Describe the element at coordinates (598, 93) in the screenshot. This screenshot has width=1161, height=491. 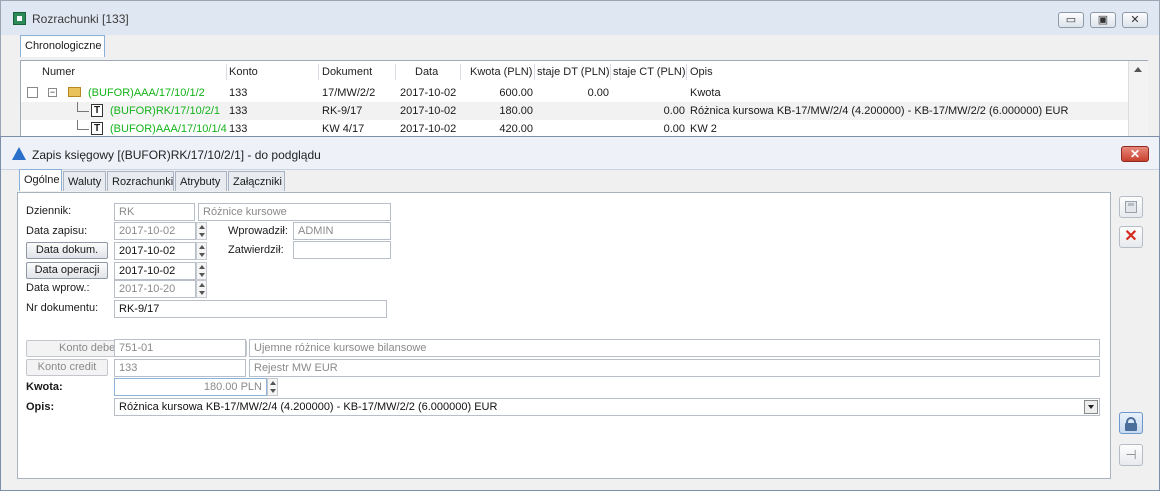
I see `cell-staje-dt: 0.00` at that location.